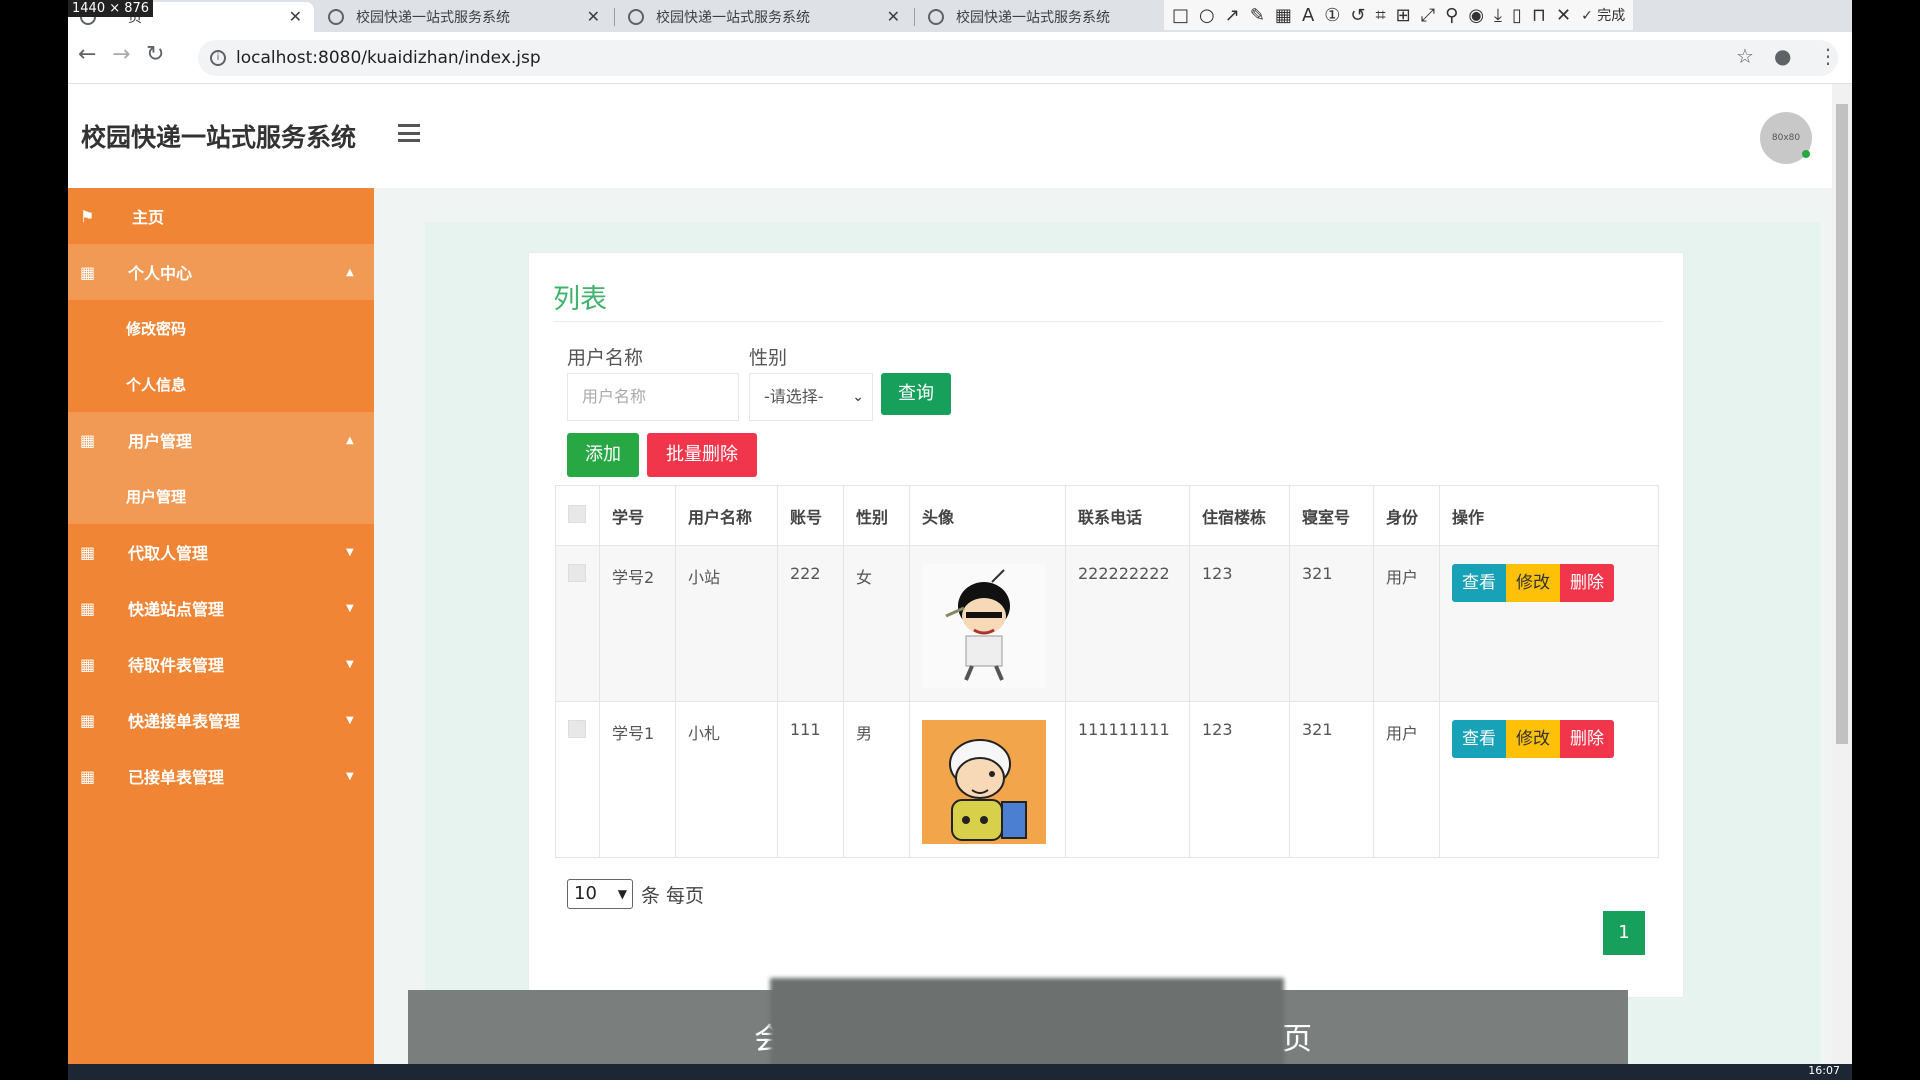  Describe the element at coordinates (622, 894) in the screenshot. I see `chevron-down-icon: ▼` at that location.